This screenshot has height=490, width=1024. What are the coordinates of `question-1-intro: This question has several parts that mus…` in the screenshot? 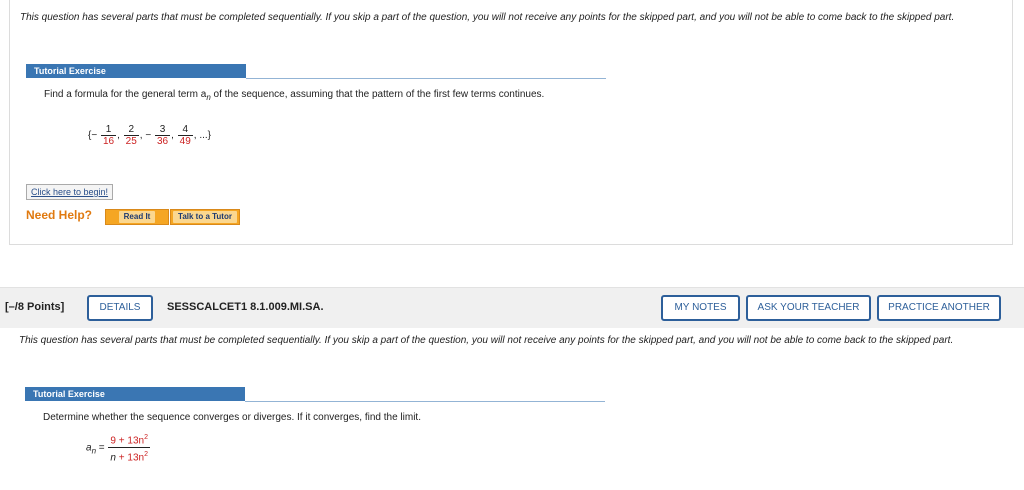 It's located at (487, 17).